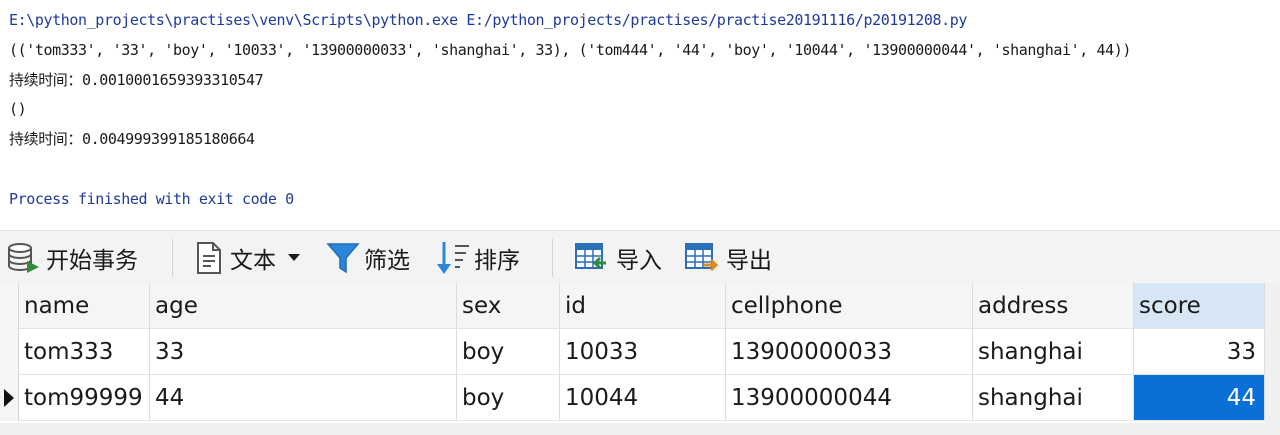  I want to click on table-import-icon, so click(591, 258).